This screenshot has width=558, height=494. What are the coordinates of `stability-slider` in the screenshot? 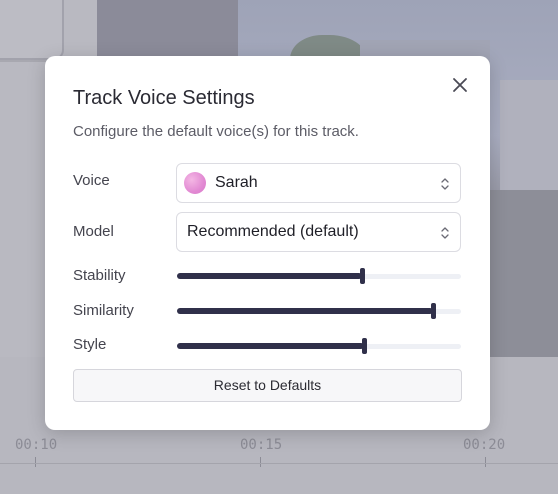 It's located at (319, 276).